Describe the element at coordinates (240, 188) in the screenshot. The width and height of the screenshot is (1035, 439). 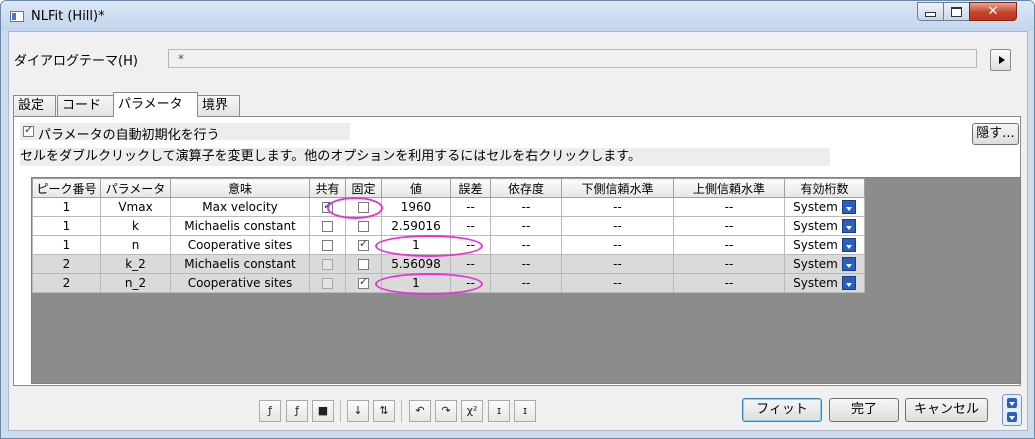
I see `header-meaning: 意味` at that location.